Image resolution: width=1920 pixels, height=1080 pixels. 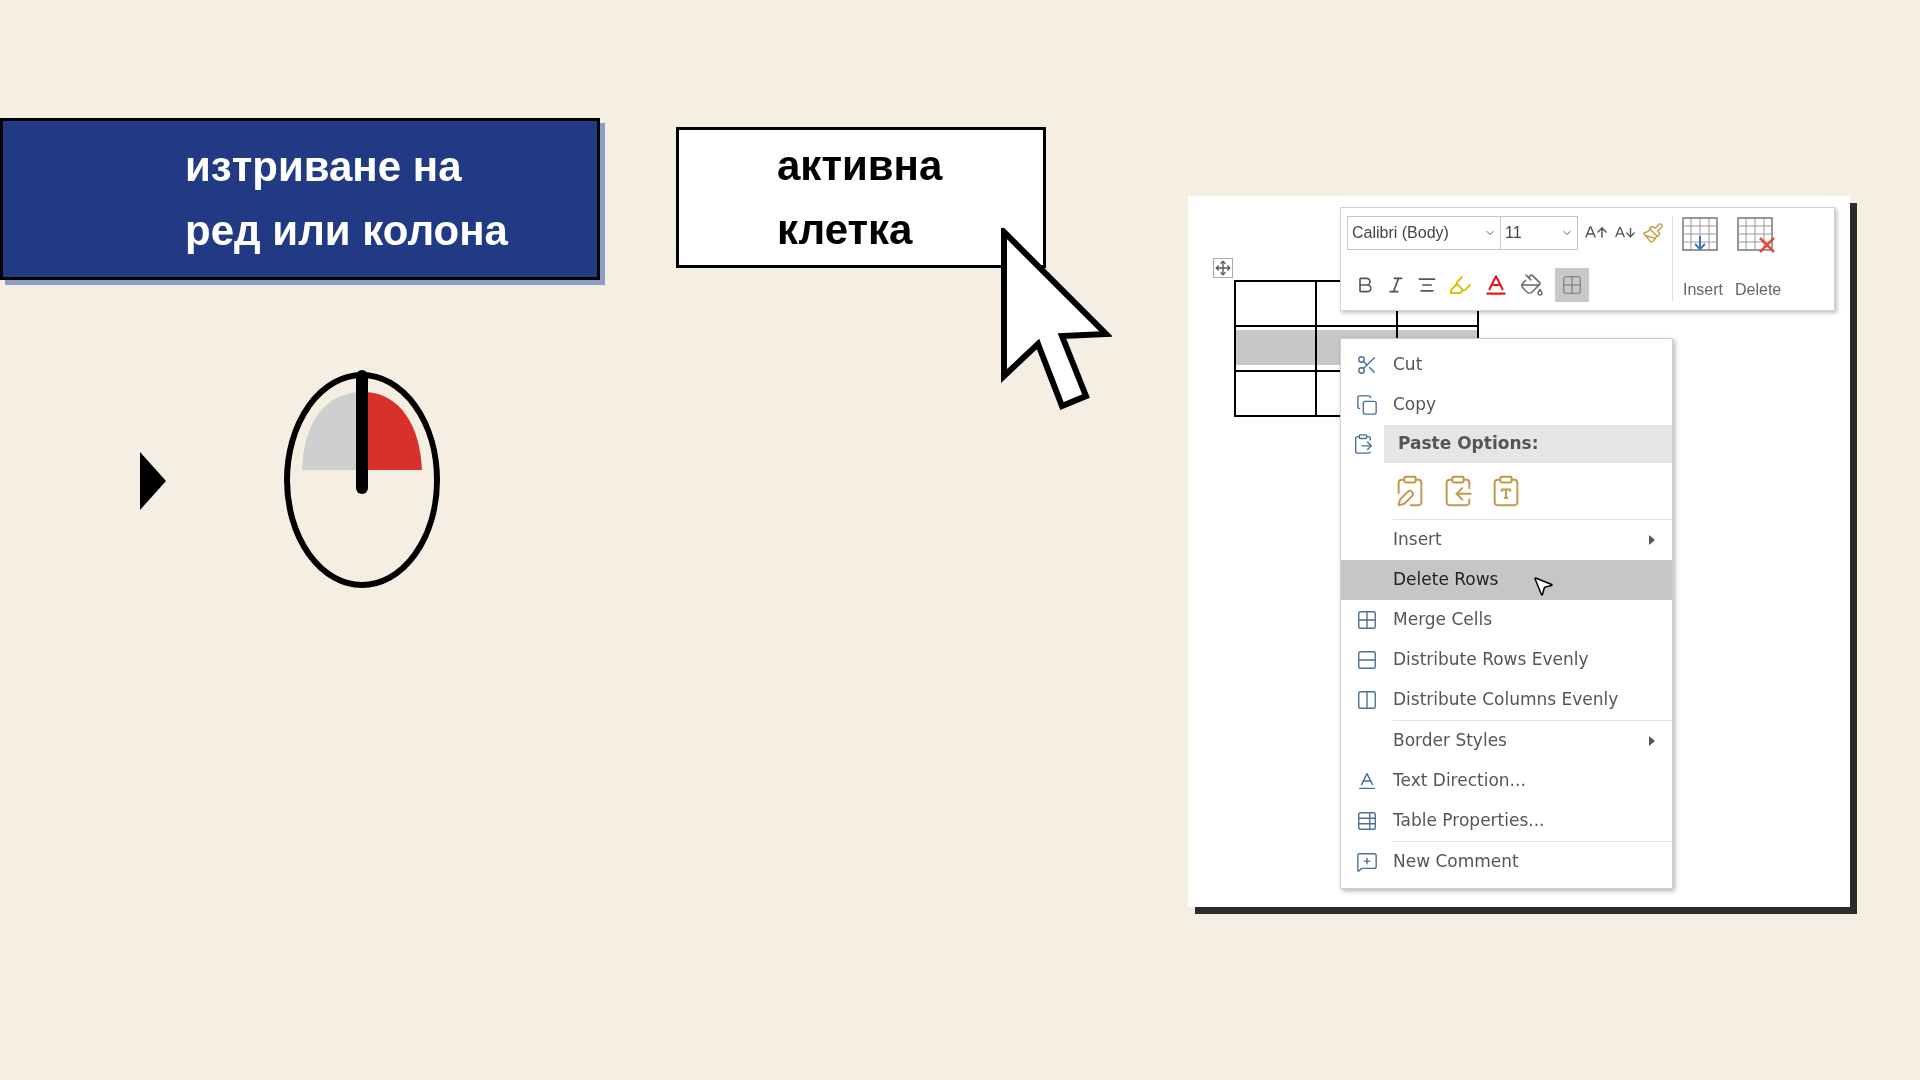 What do you see at coordinates (1653, 233) in the screenshot?
I see `paintbrush-icon` at bounding box center [1653, 233].